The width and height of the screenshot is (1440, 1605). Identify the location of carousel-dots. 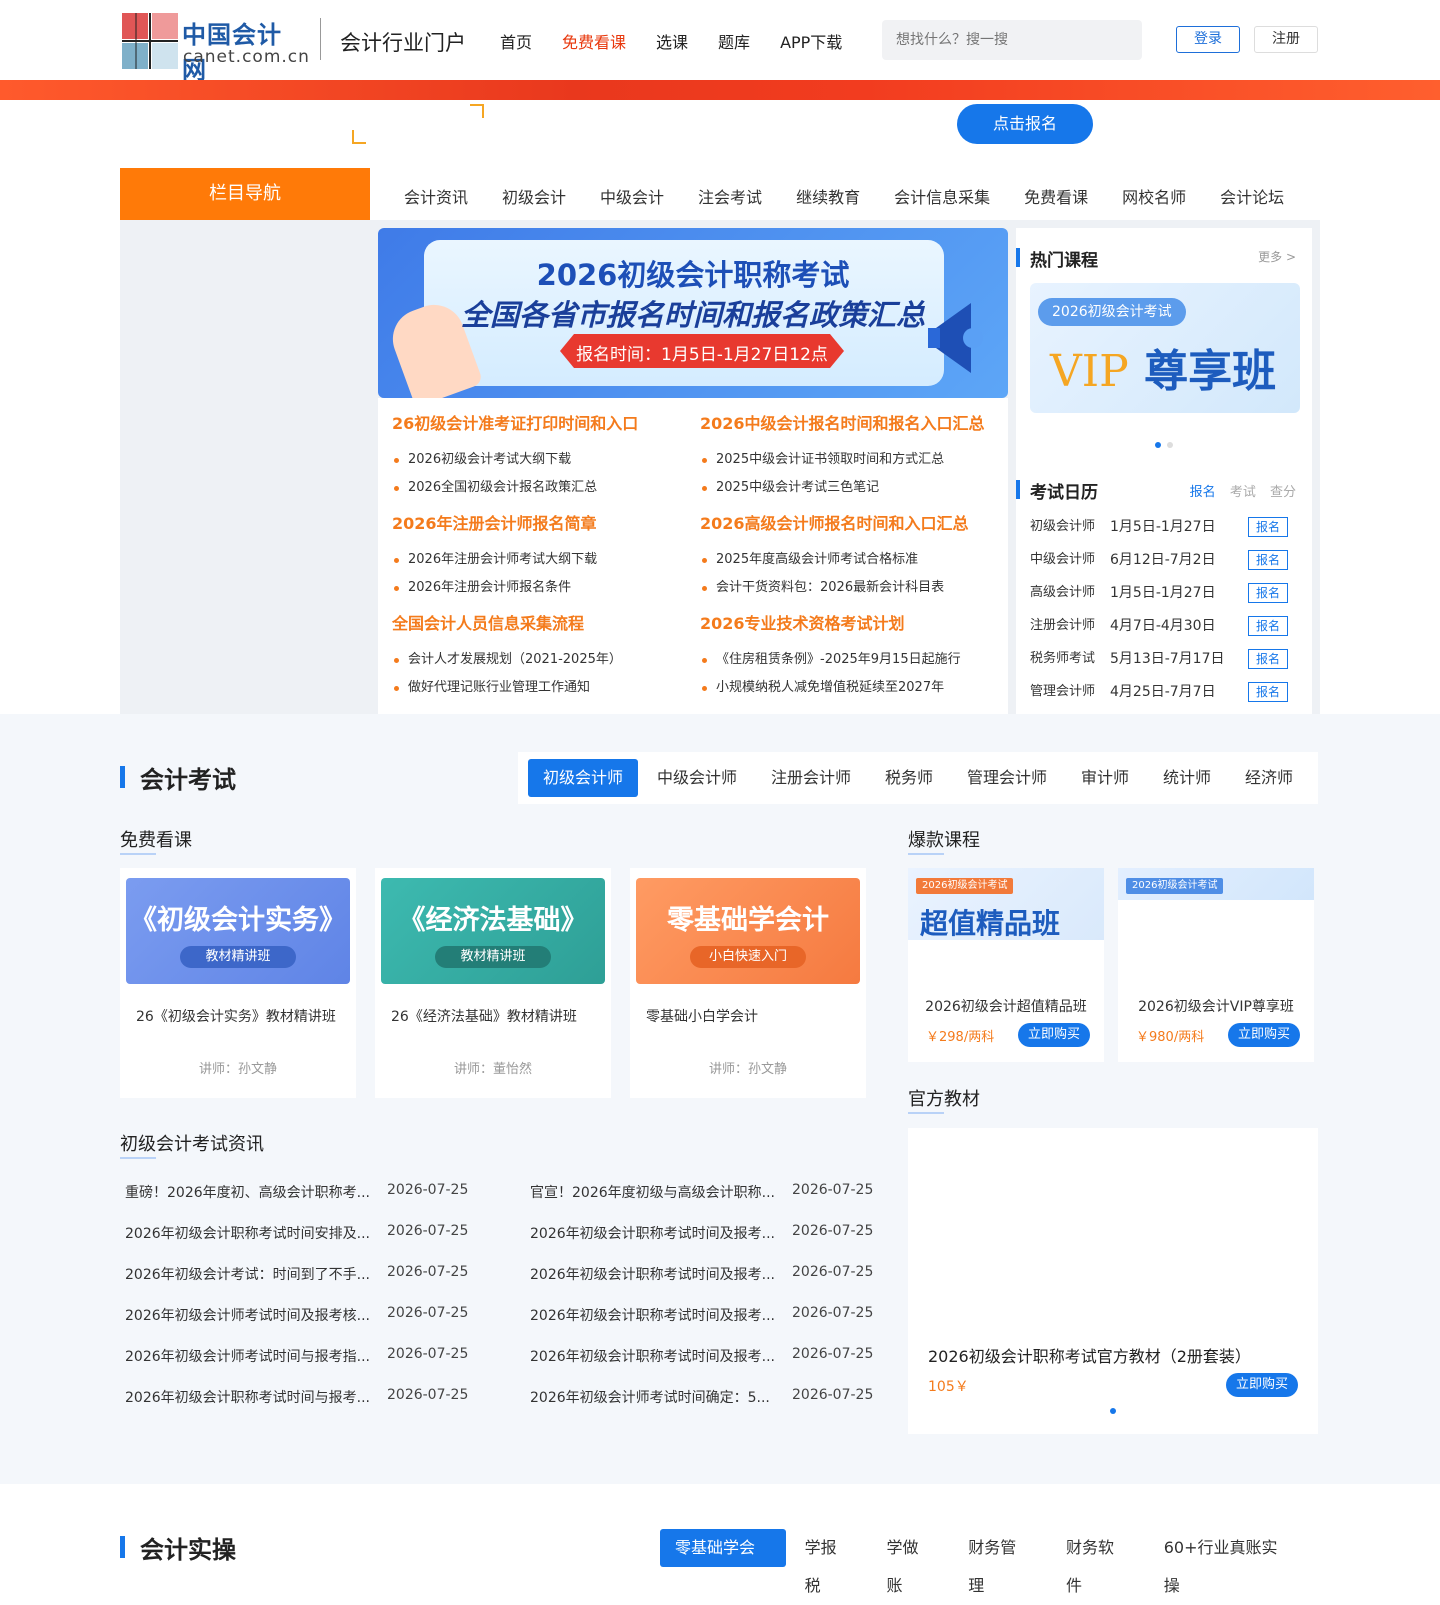
(1113, 1411).